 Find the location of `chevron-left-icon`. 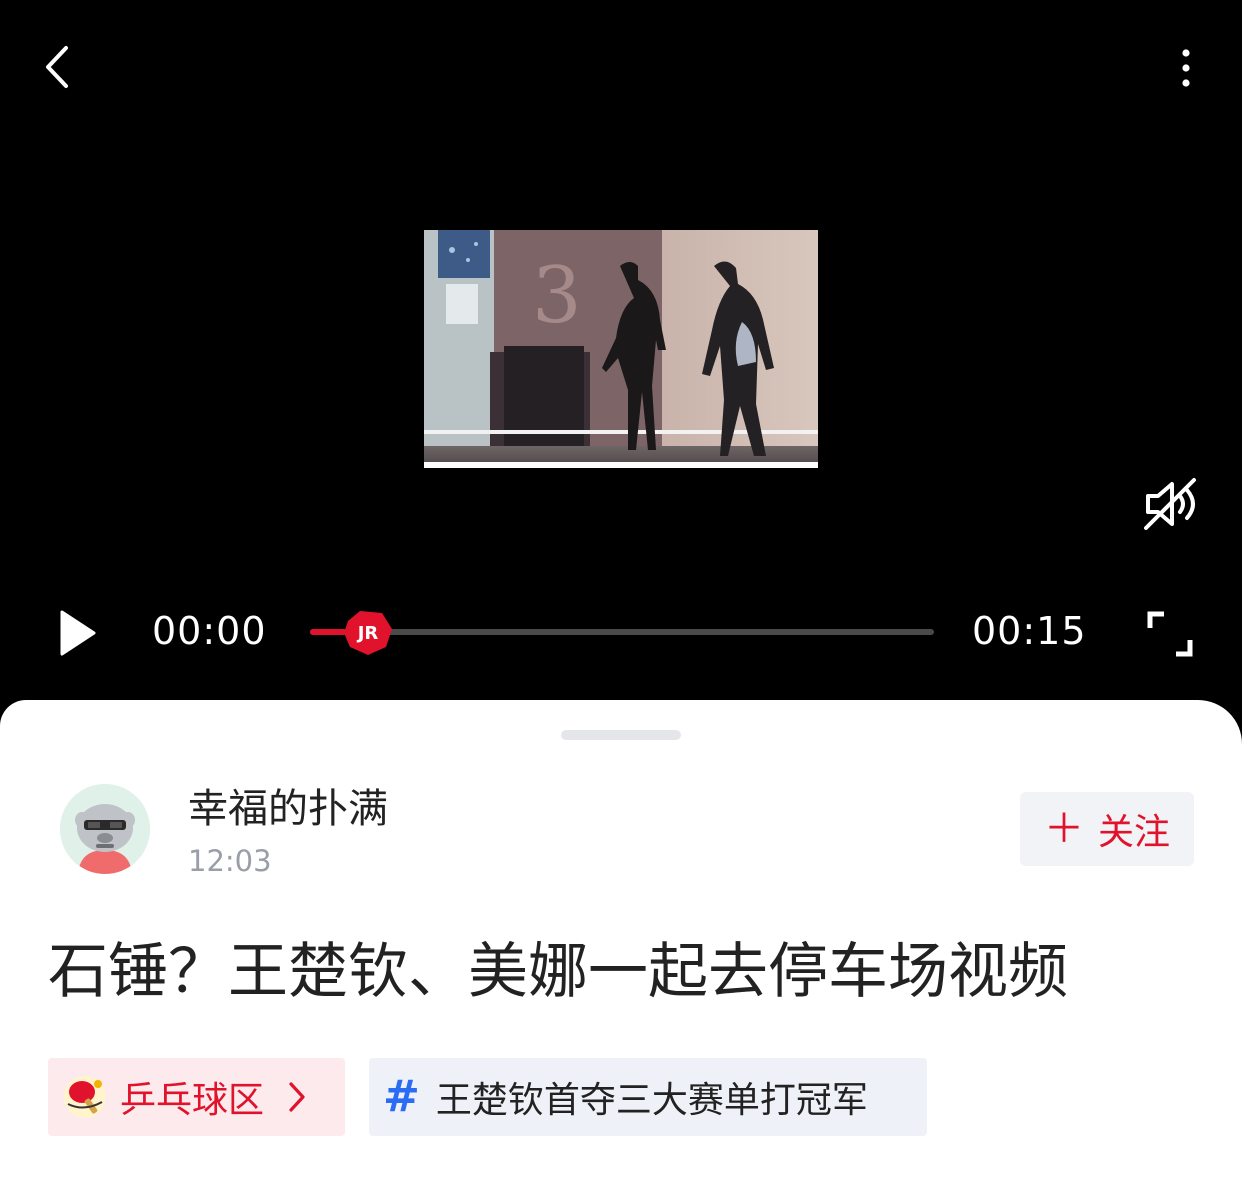

chevron-left-icon is located at coordinates (57, 67).